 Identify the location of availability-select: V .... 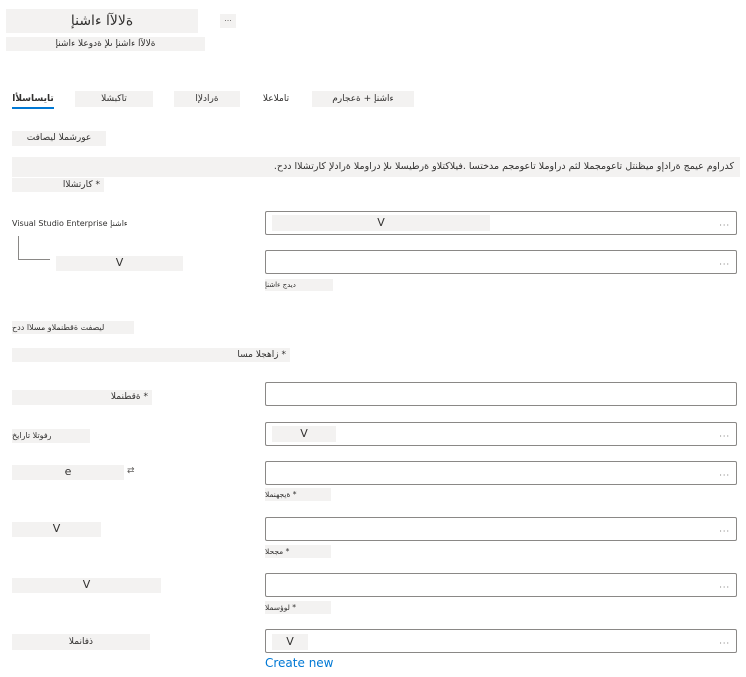
(501, 434).